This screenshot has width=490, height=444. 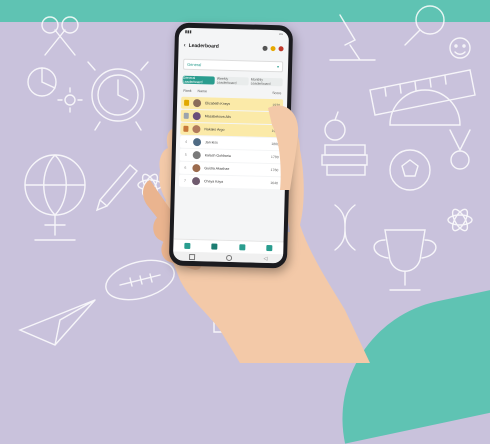 What do you see at coordinates (185, 167) in the screenshot?
I see `player-rank: 6` at bounding box center [185, 167].